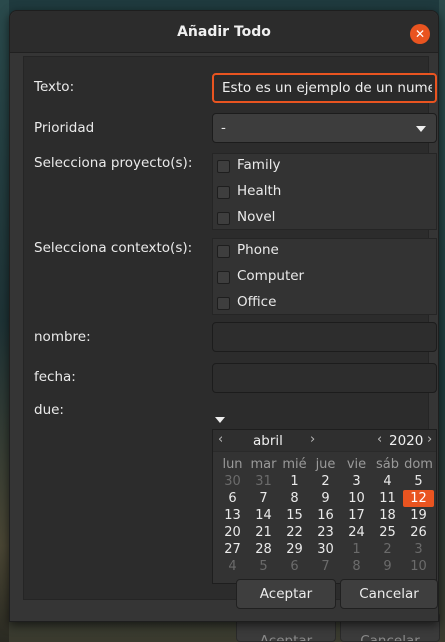 The width and height of the screenshot is (445, 642). What do you see at coordinates (232, 464) in the screenshot?
I see `weekday-label: lun` at bounding box center [232, 464].